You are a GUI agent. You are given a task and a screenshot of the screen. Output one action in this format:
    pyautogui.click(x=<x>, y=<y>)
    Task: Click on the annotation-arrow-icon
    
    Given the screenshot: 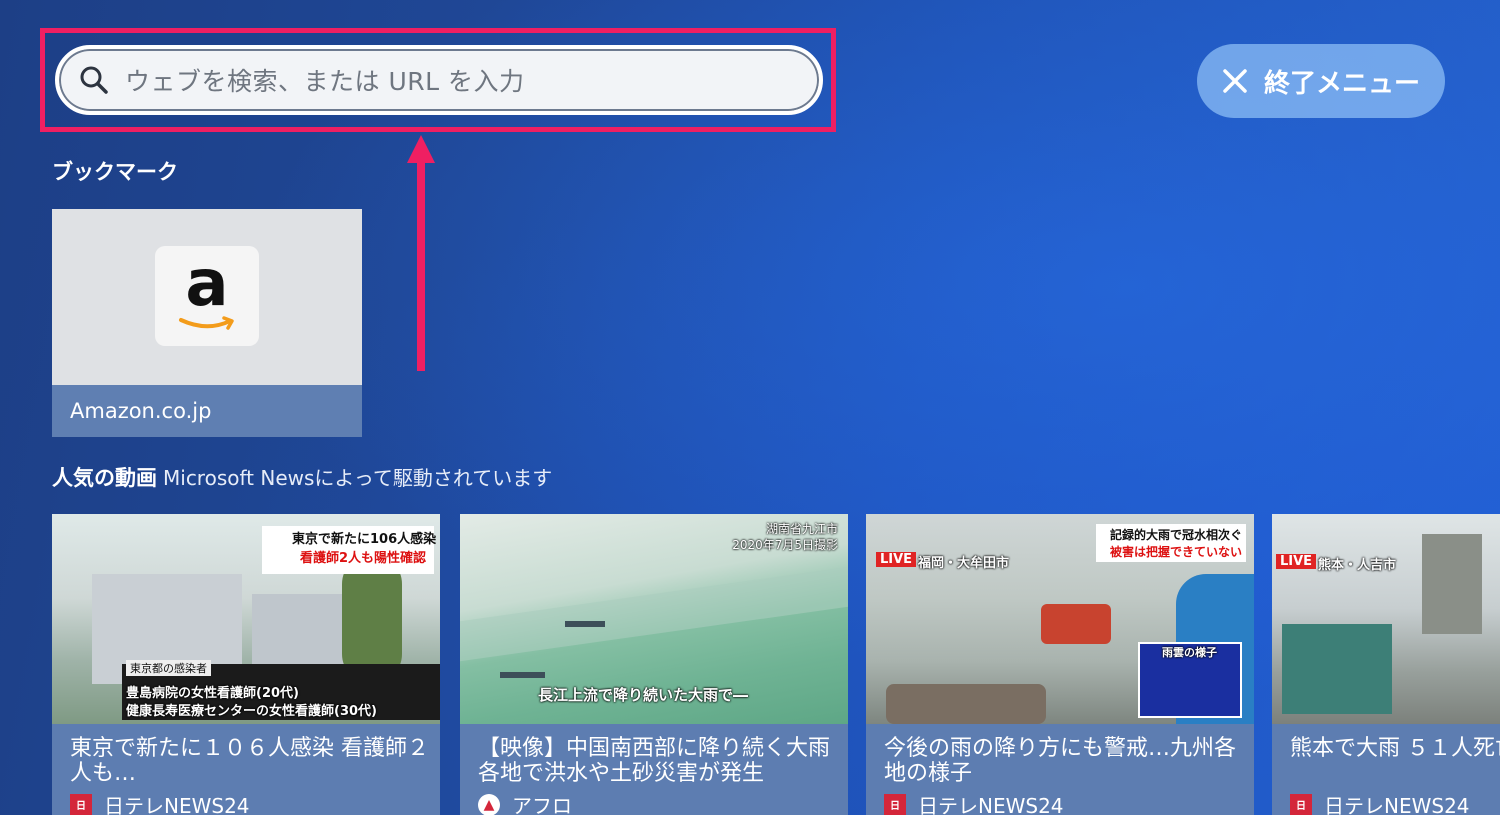 What is the action you would take?
    pyautogui.click(x=421, y=253)
    